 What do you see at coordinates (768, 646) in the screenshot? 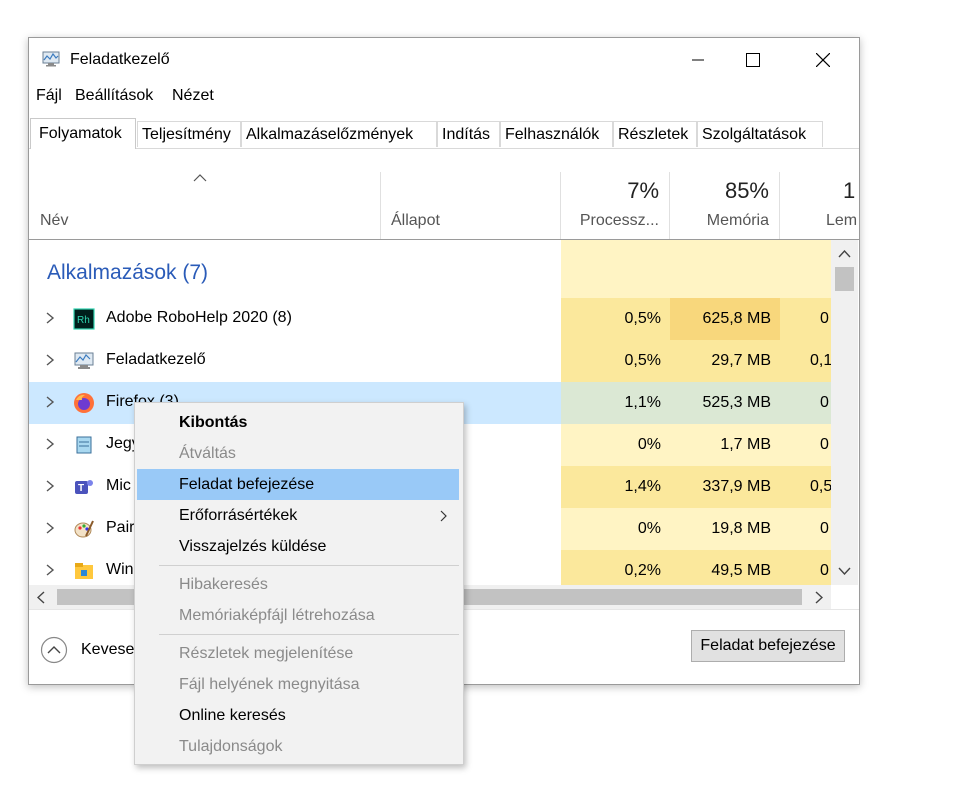
I see `end-task-button: Feladat befejezése` at bounding box center [768, 646].